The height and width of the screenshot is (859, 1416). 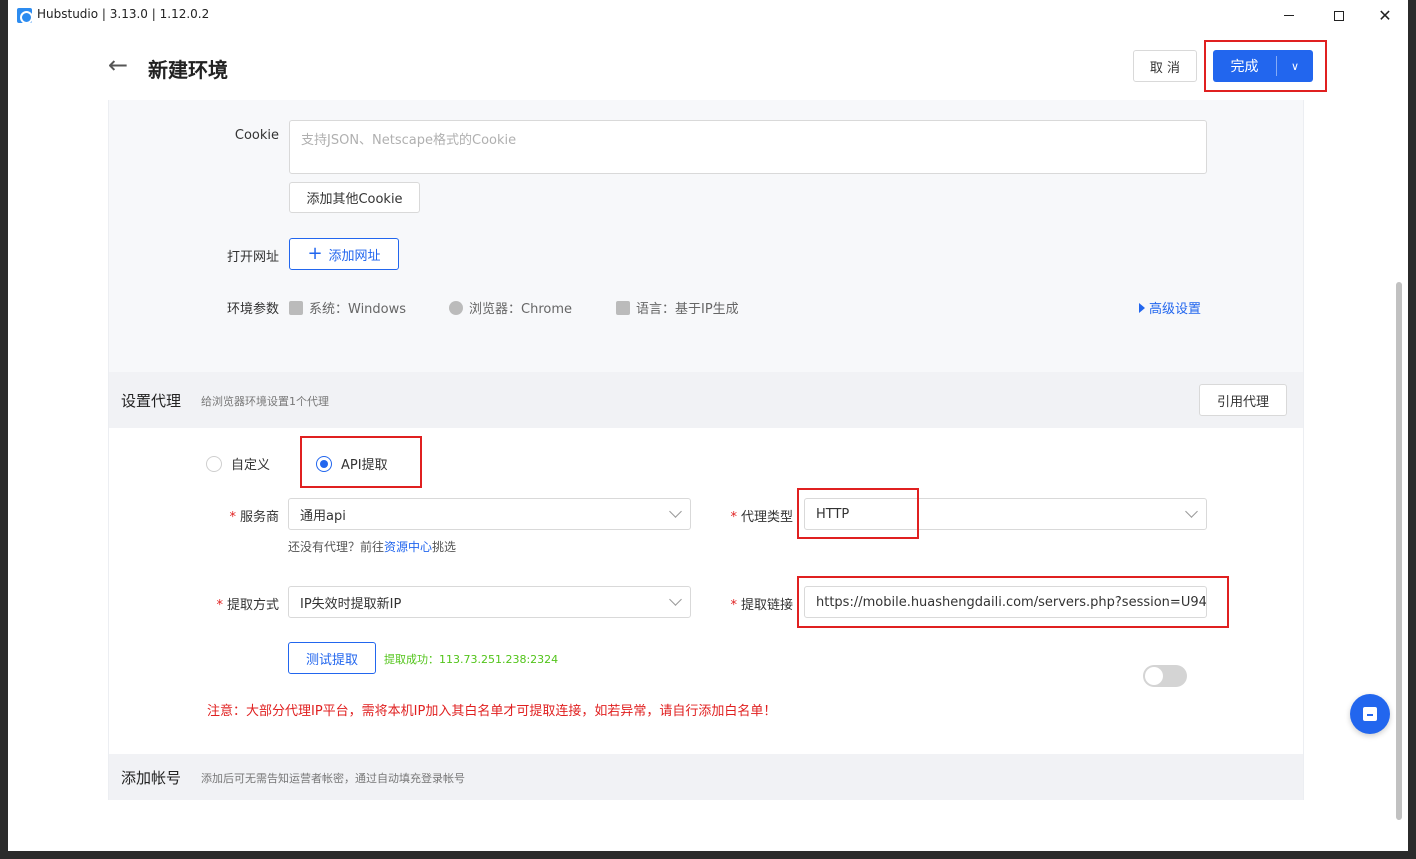 I want to click on param-os: 系统：Windows, so click(x=347, y=307).